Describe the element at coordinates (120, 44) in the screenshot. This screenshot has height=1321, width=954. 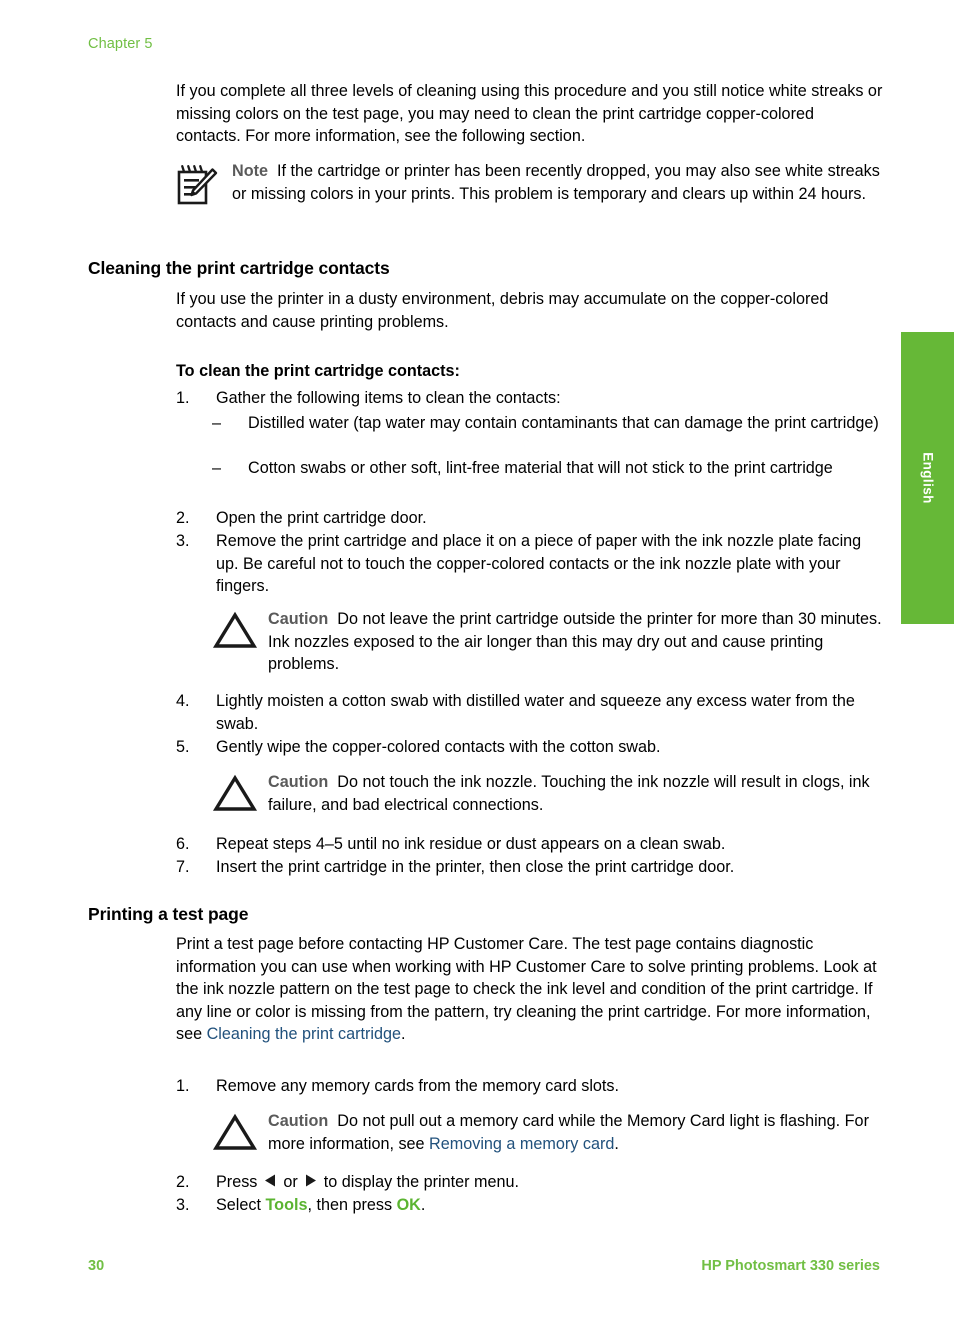
I see `chapter-label: Chapter 5` at that location.